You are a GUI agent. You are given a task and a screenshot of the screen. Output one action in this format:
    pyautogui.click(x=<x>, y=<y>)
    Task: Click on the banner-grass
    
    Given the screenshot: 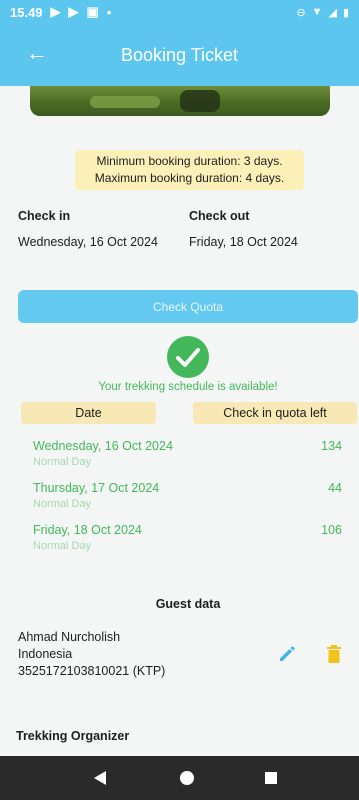 What is the action you would take?
    pyautogui.click(x=125, y=102)
    